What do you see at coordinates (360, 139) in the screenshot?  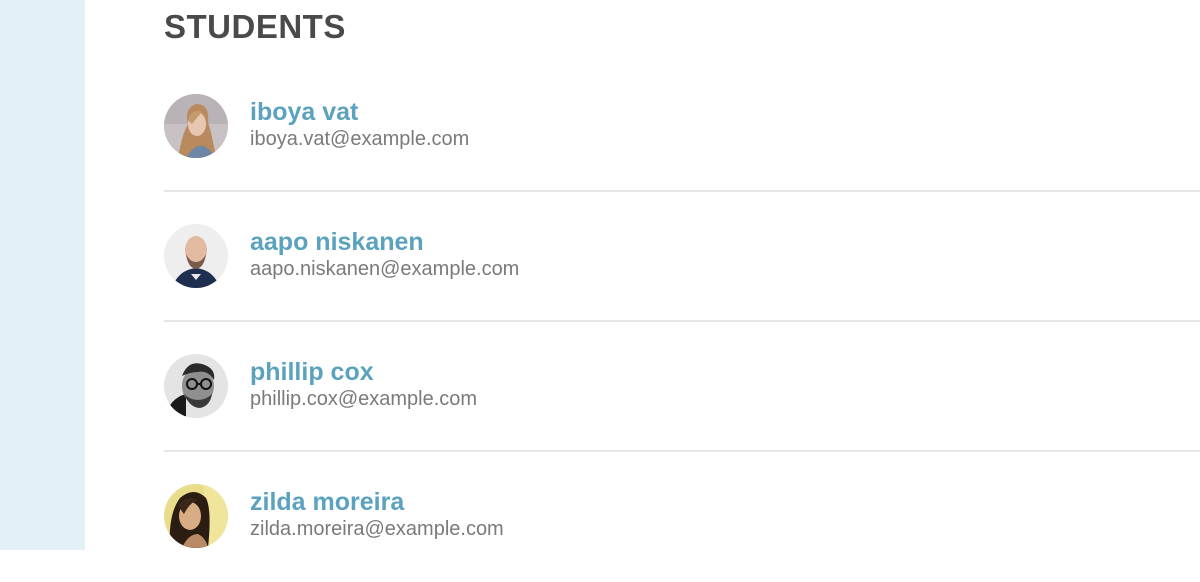 I see `student-email: iboya.vat@example.com` at bounding box center [360, 139].